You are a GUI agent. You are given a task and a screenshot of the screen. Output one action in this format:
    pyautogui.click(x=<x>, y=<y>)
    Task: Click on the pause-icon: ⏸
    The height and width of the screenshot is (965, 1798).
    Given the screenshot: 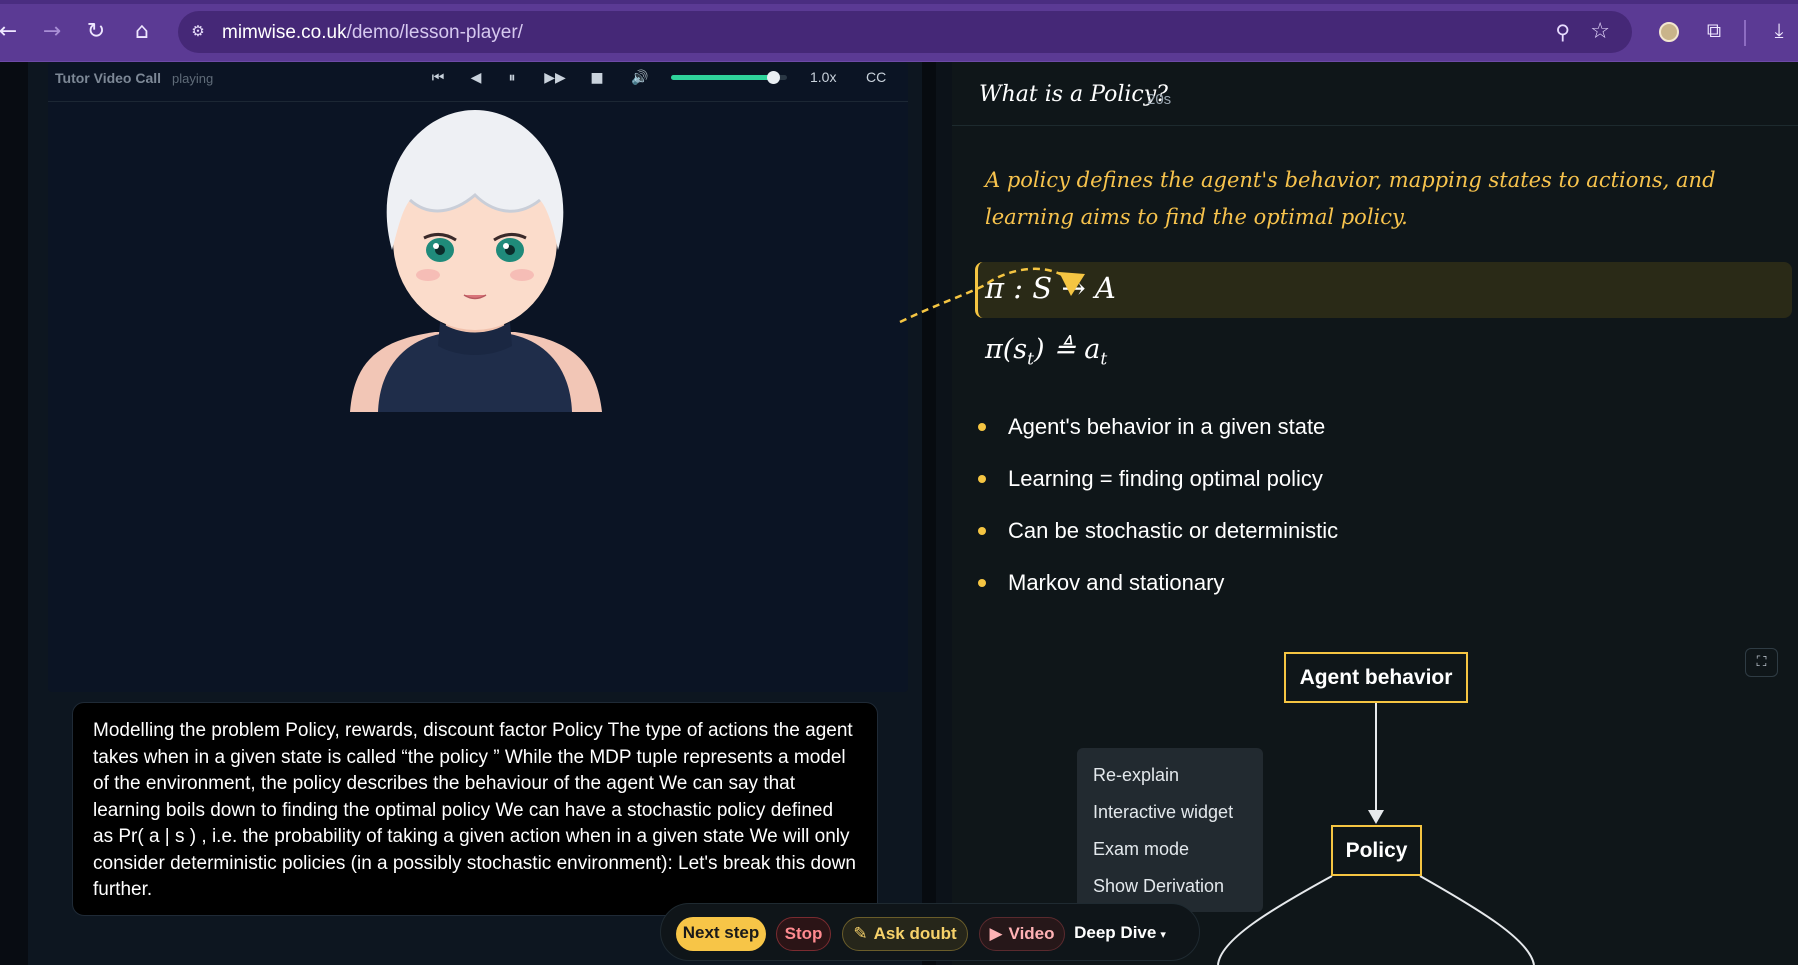 What is the action you would take?
    pyautogui.click(x=512, y=78)
    